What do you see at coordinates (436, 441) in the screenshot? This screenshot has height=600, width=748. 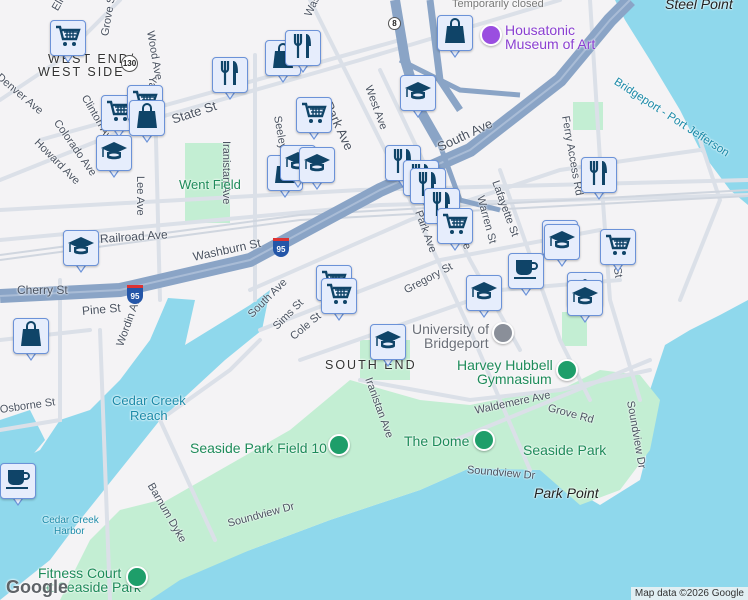 I see `poi-label-dome: The Dome` at bounding box center [436, 441].